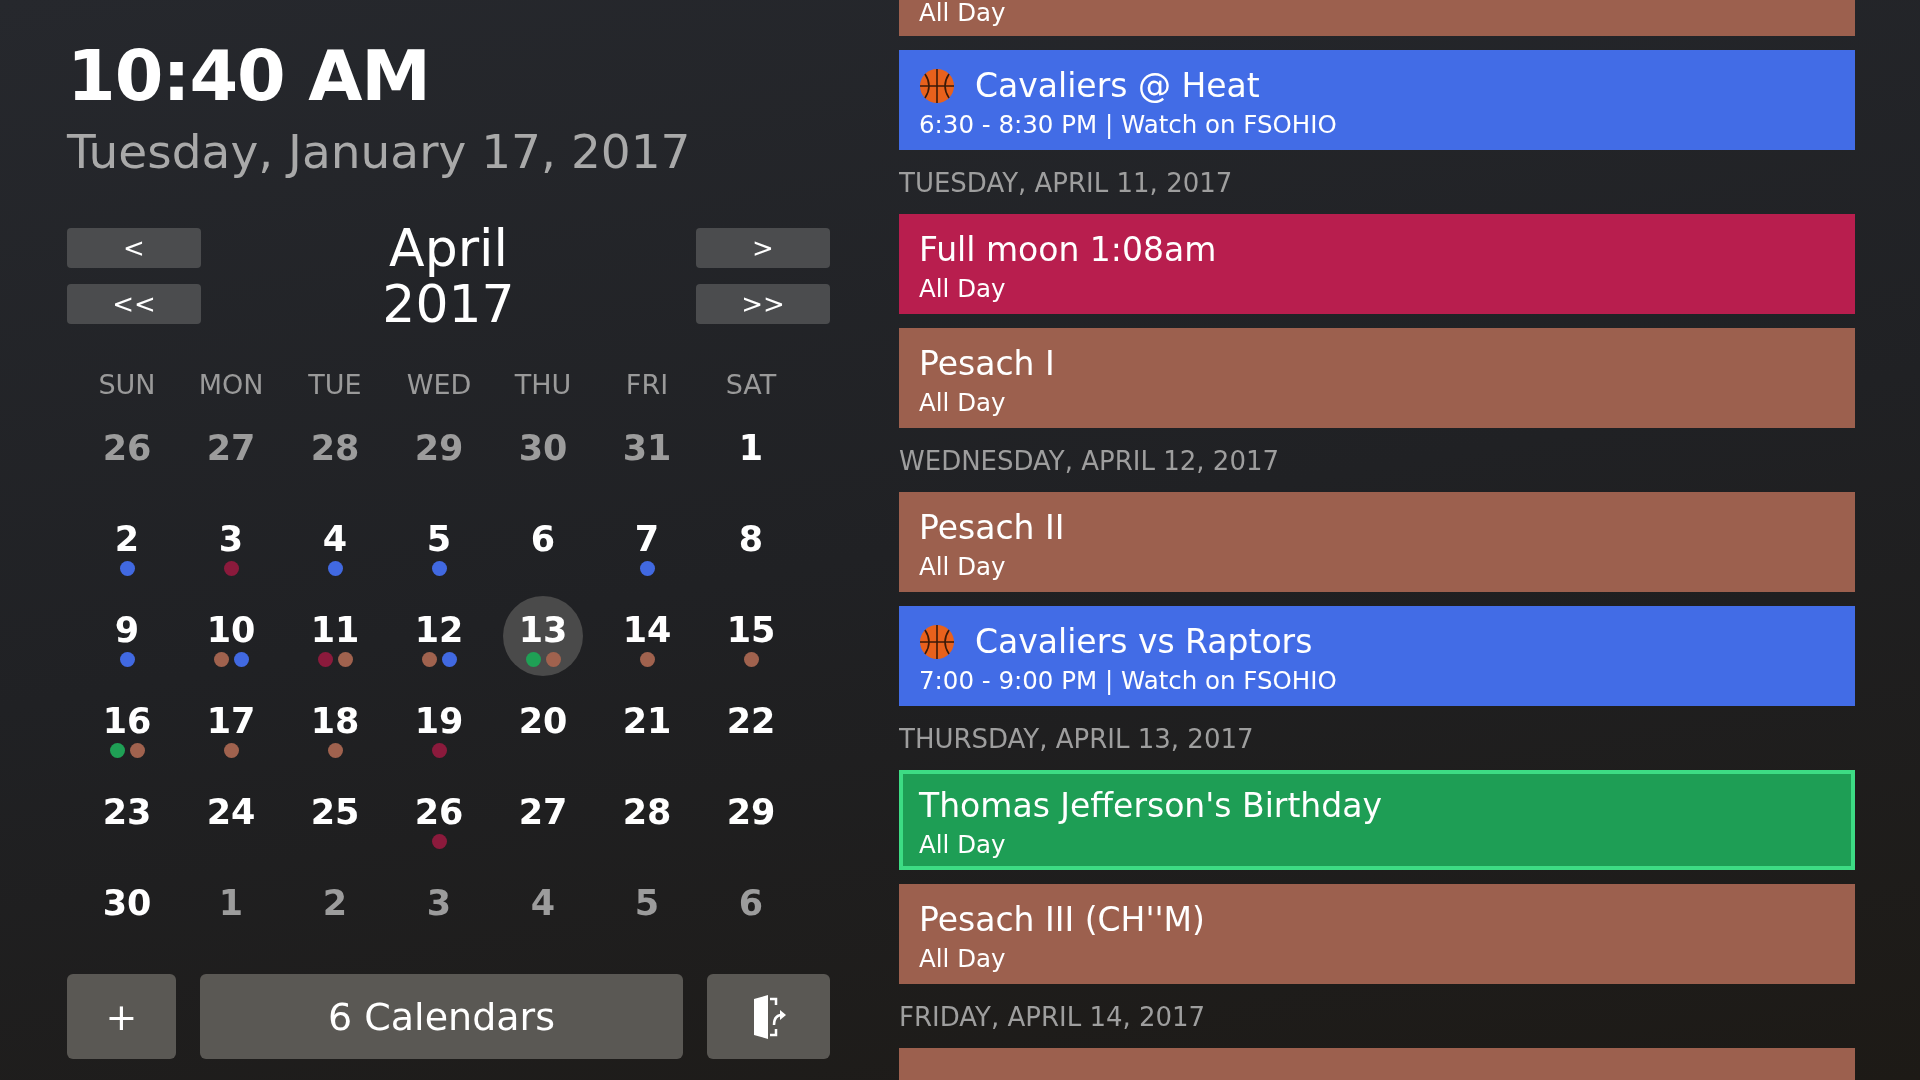 Image resolution: width=1920 pixels, height=1080 pixels. I want to click on previous-year-button: <<, so click(134, 304).